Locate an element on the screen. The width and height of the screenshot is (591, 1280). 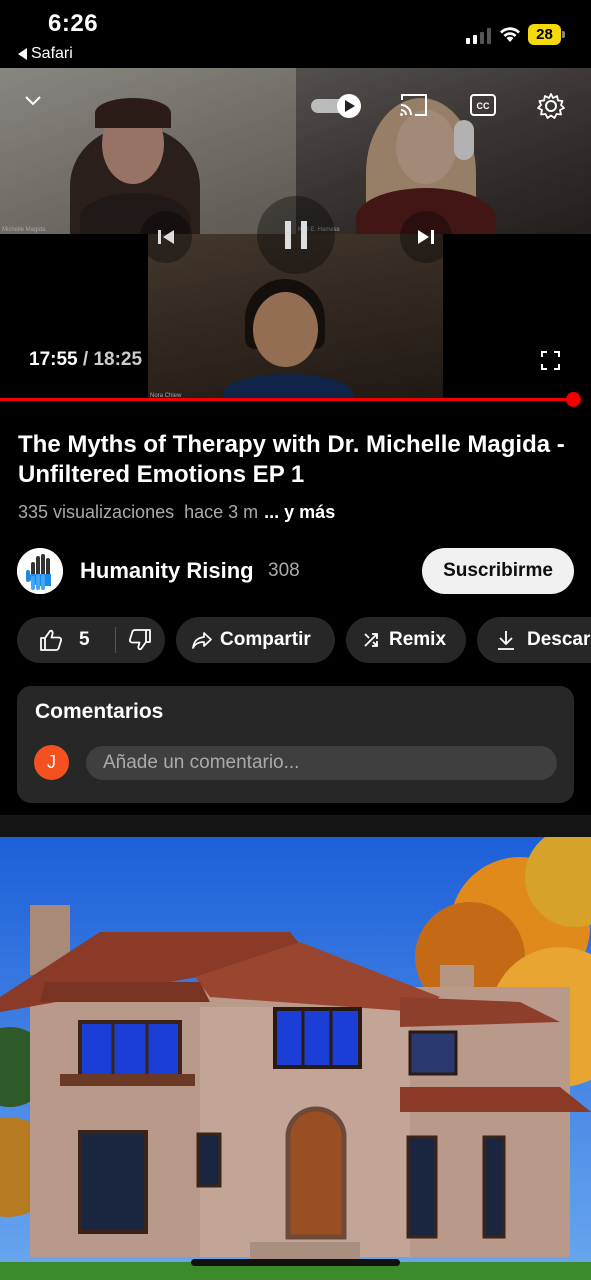
view-count: 335 visualizaciones is located at coordinates (96, 512).